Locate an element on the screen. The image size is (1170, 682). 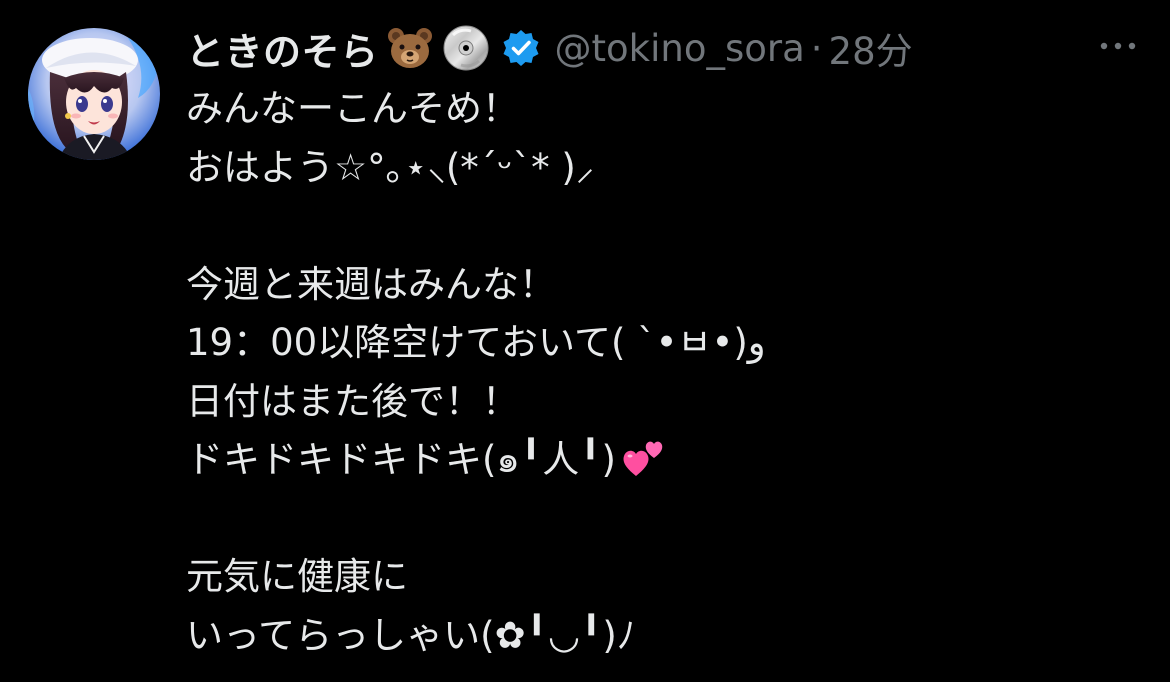
tweet-header: ときのそら @tokino_sora · 28分 is located at coordinates (666, 48).